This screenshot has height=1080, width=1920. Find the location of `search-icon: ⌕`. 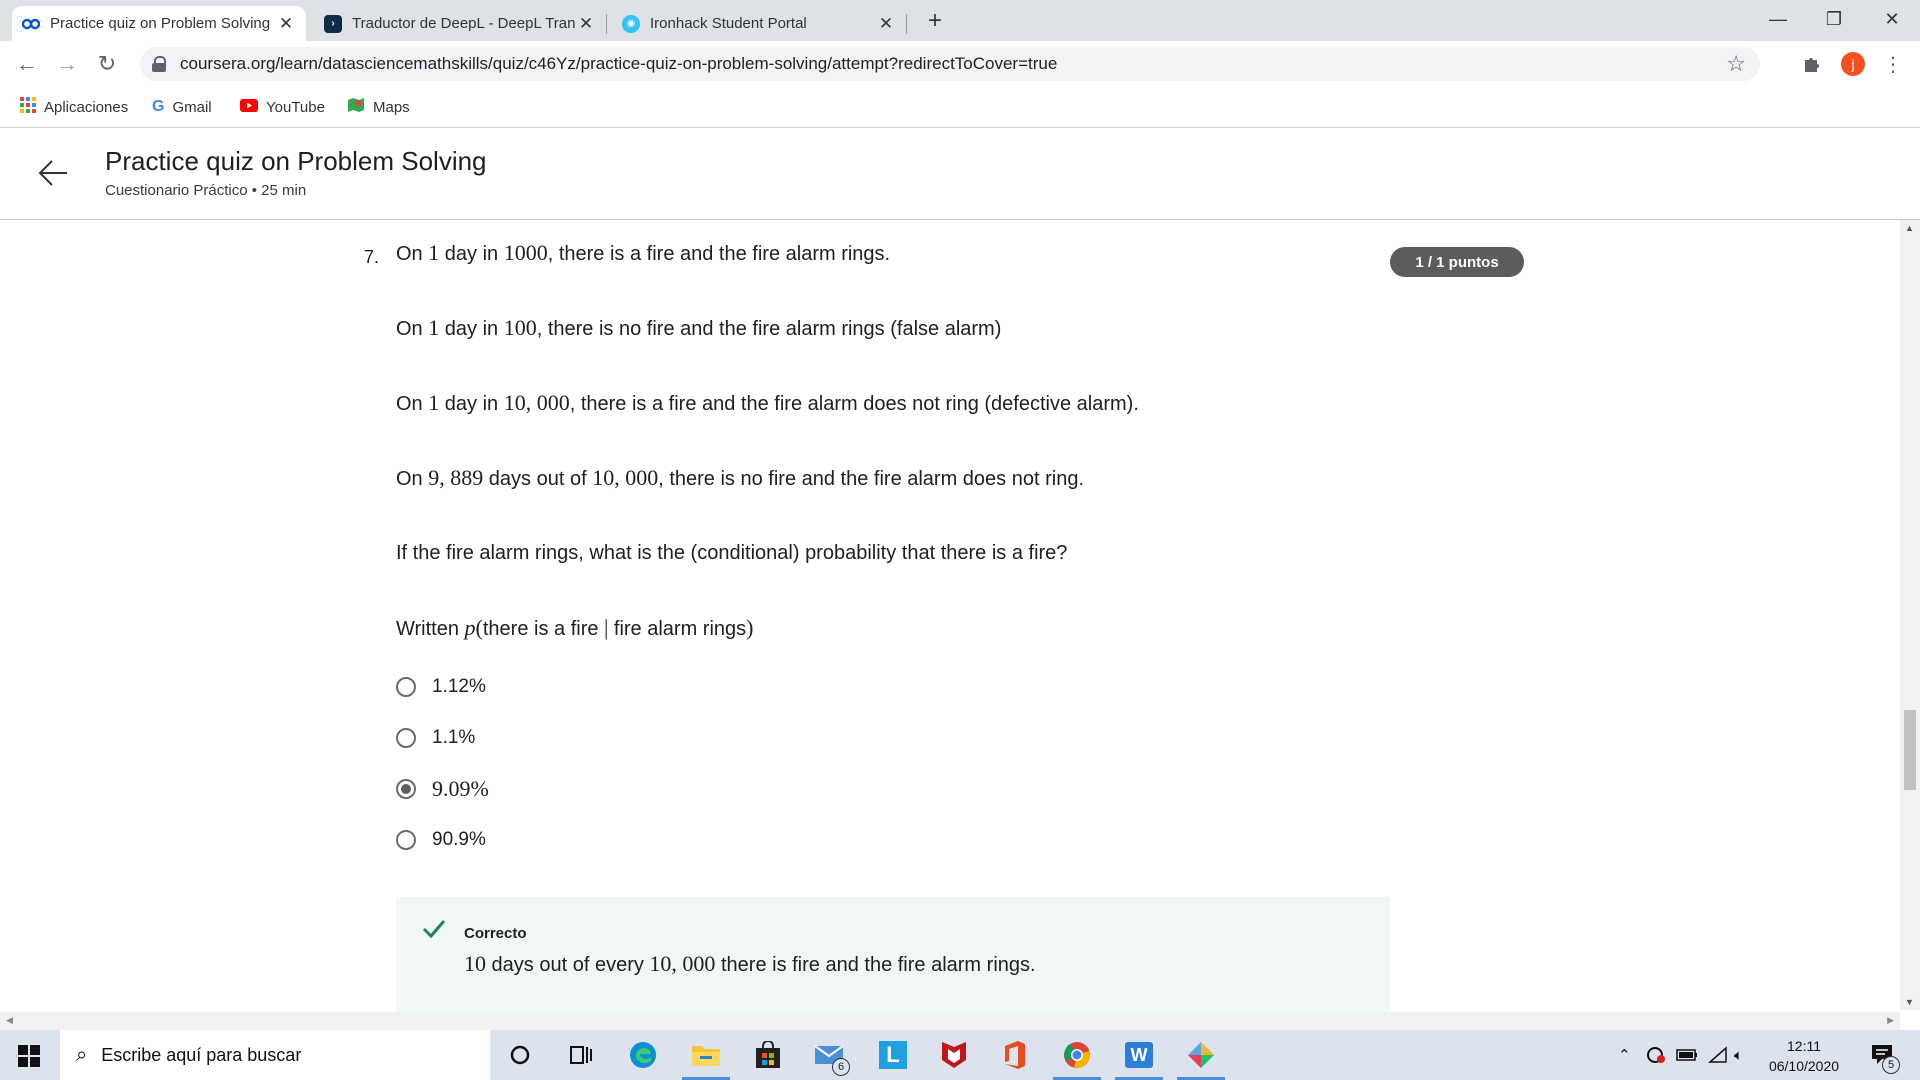

search-icon: ⌕ is located at coordinates (82, 1054).